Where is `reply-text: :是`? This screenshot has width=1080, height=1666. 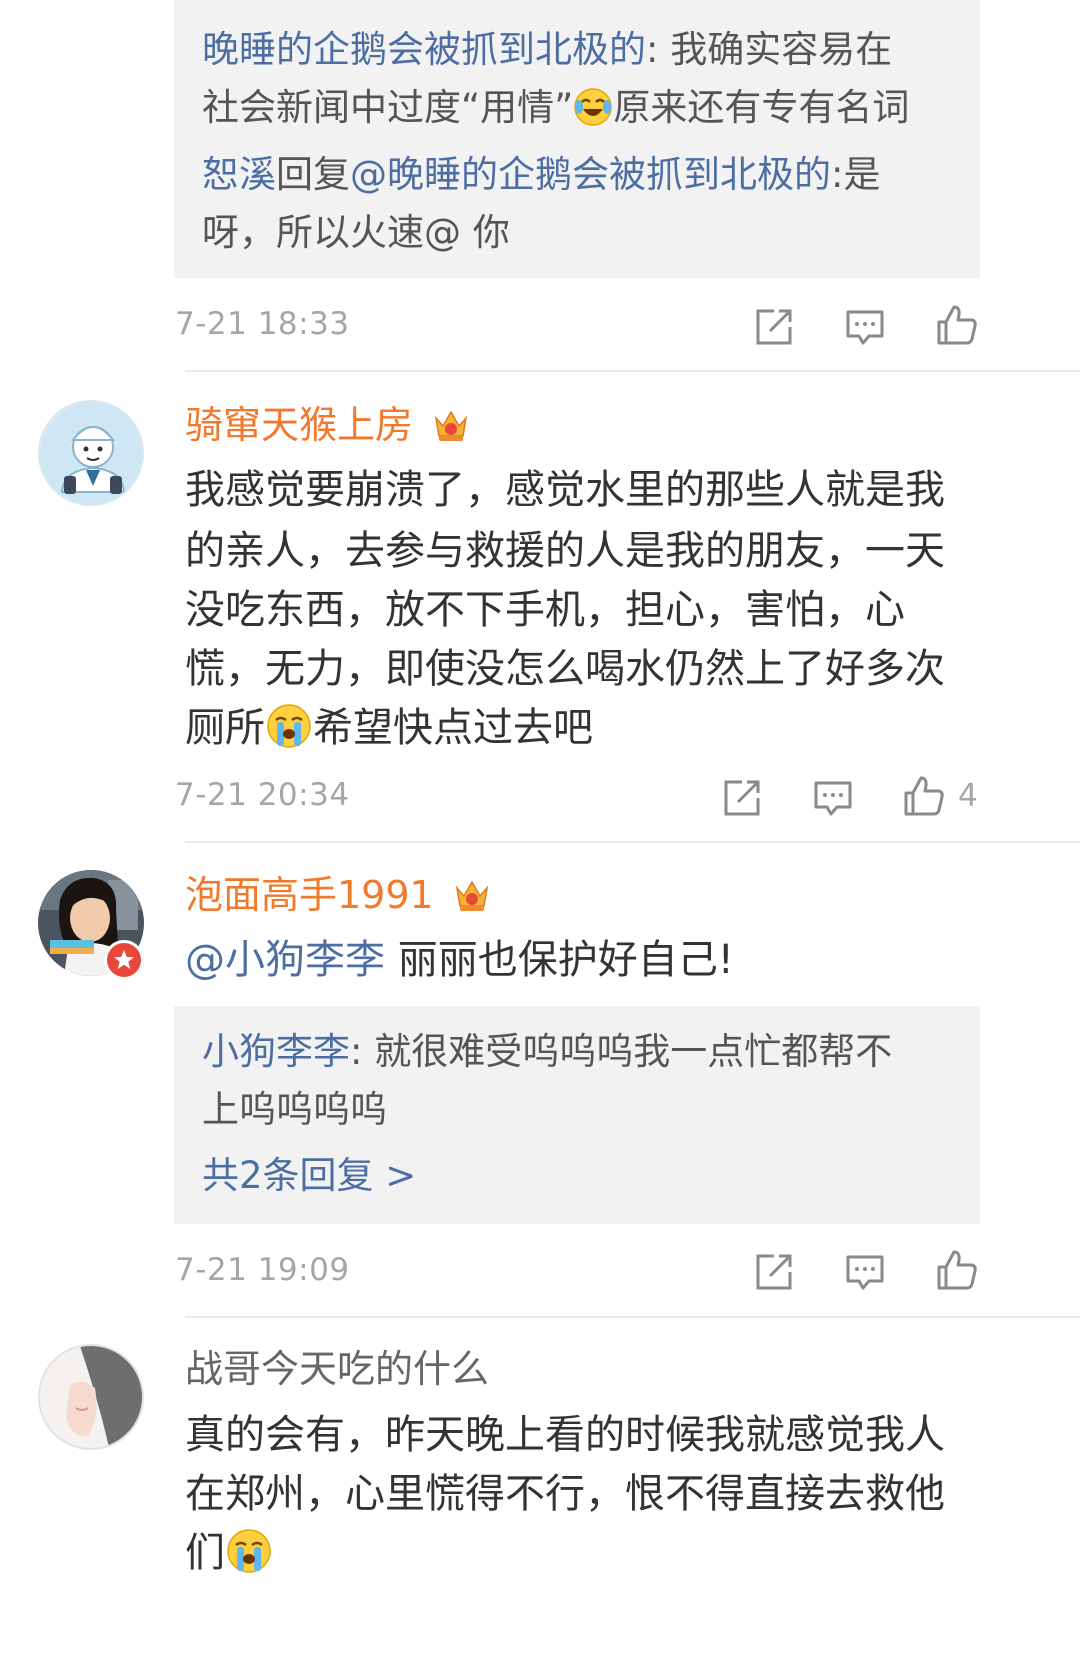 reply-text: :是 is located at coordinates (856, 174).